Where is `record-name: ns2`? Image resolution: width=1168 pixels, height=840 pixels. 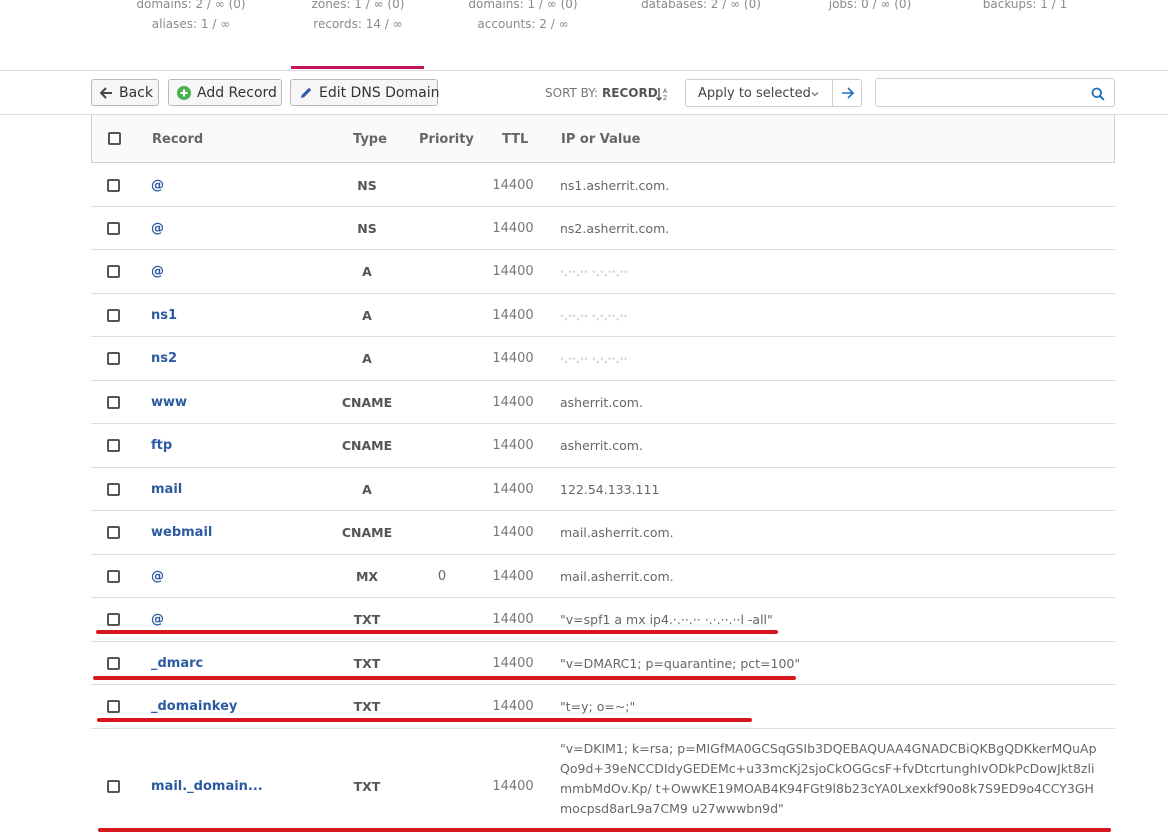 record-name: ns2 is located at coordinates (164, 358).